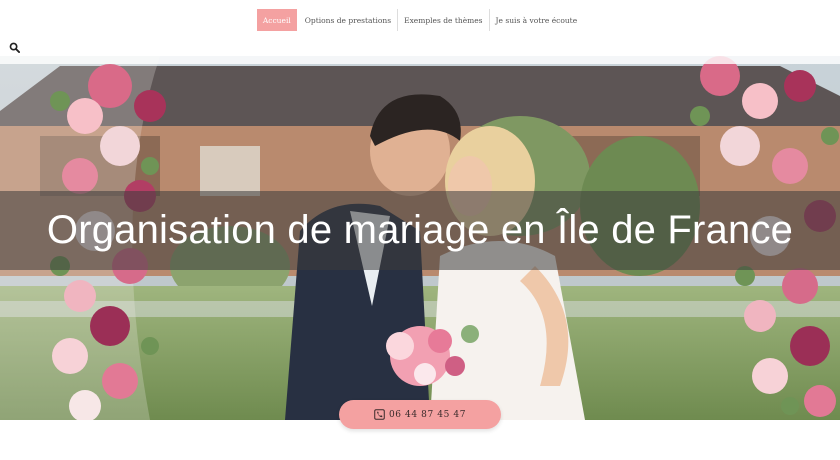 The height and width of the screenshot is (460, 840). Describe the element at coordinates (537, 20) in the screenshot. I see `nav-item-ecoute: Je suis à votre écoute` at that location.